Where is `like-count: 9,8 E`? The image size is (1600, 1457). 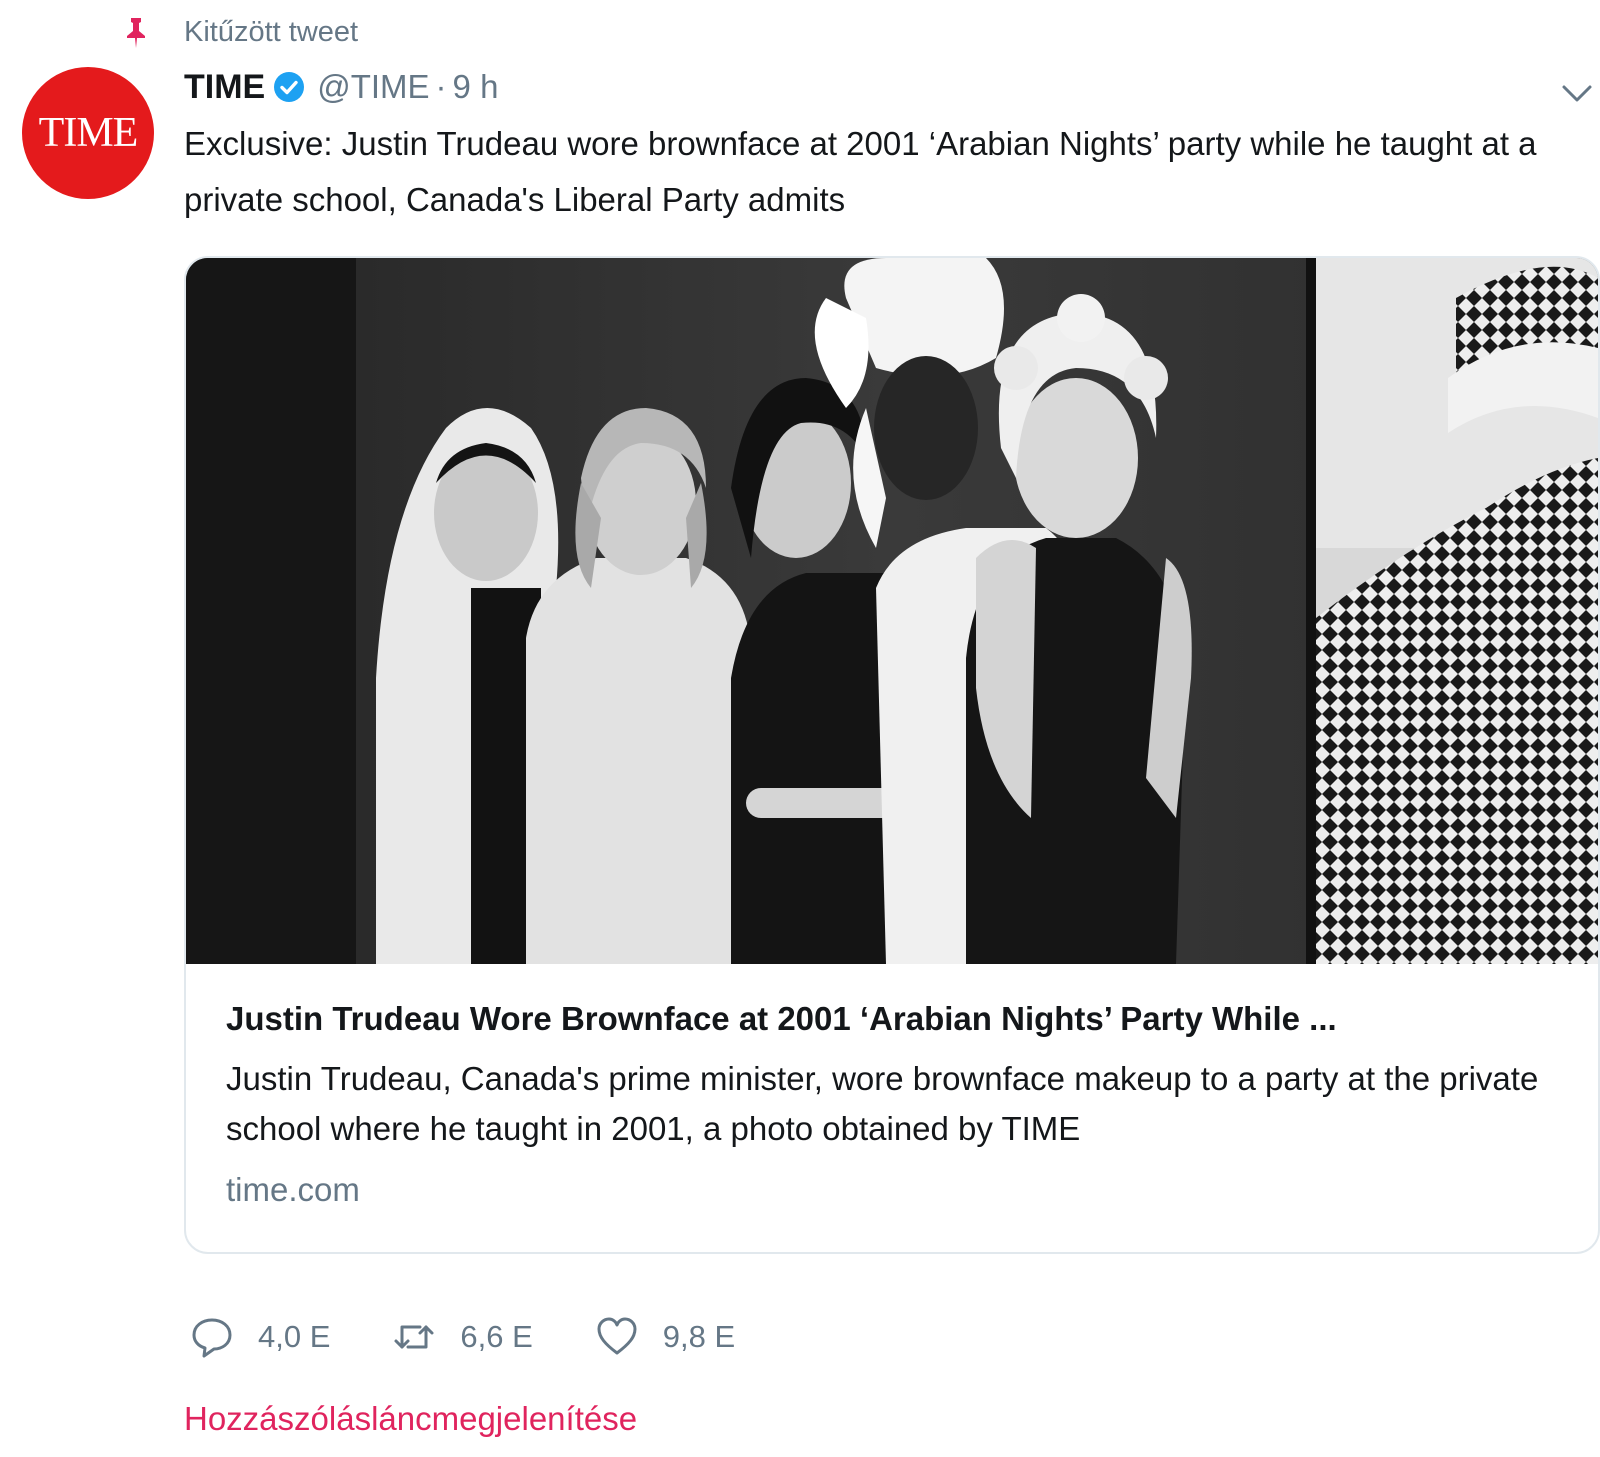
like-count: 9,8 E is located at coordinates (699, 1336).